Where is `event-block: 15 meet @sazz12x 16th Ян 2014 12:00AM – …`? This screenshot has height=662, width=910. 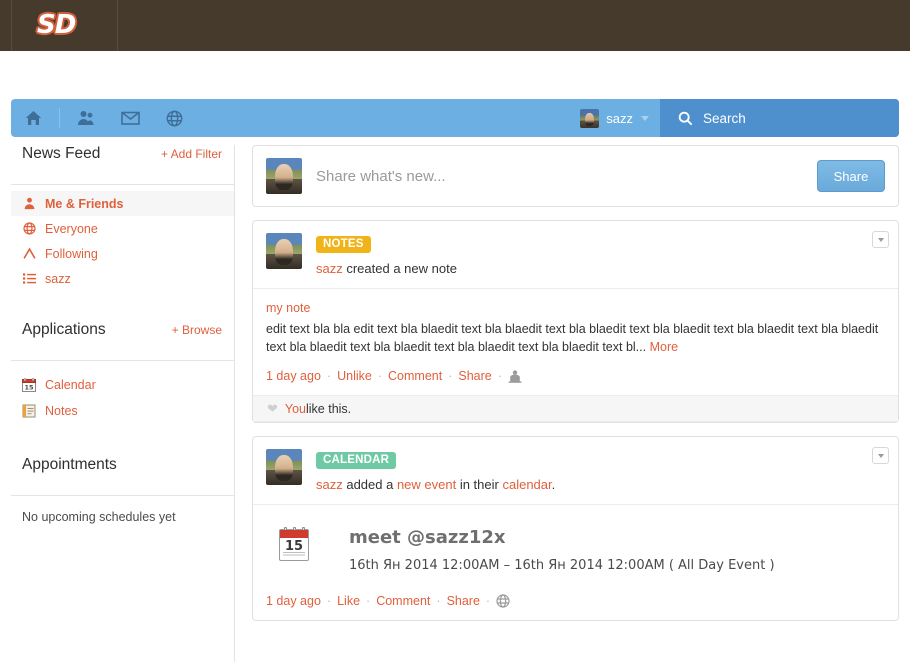 event-block: 15 meet @sazz12x 16th Ян 2014 12:00AM – … is located at coordinates (575, 543).